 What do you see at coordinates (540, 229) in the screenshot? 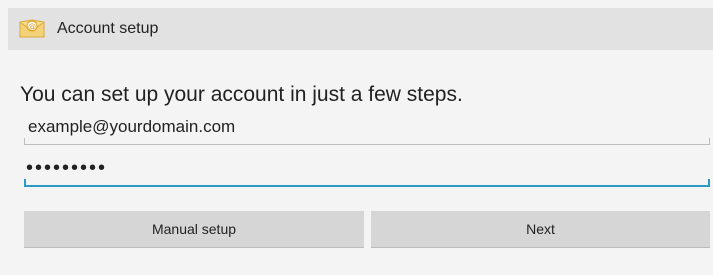
I see `next-button: Next` at bounding box center [540, 229].